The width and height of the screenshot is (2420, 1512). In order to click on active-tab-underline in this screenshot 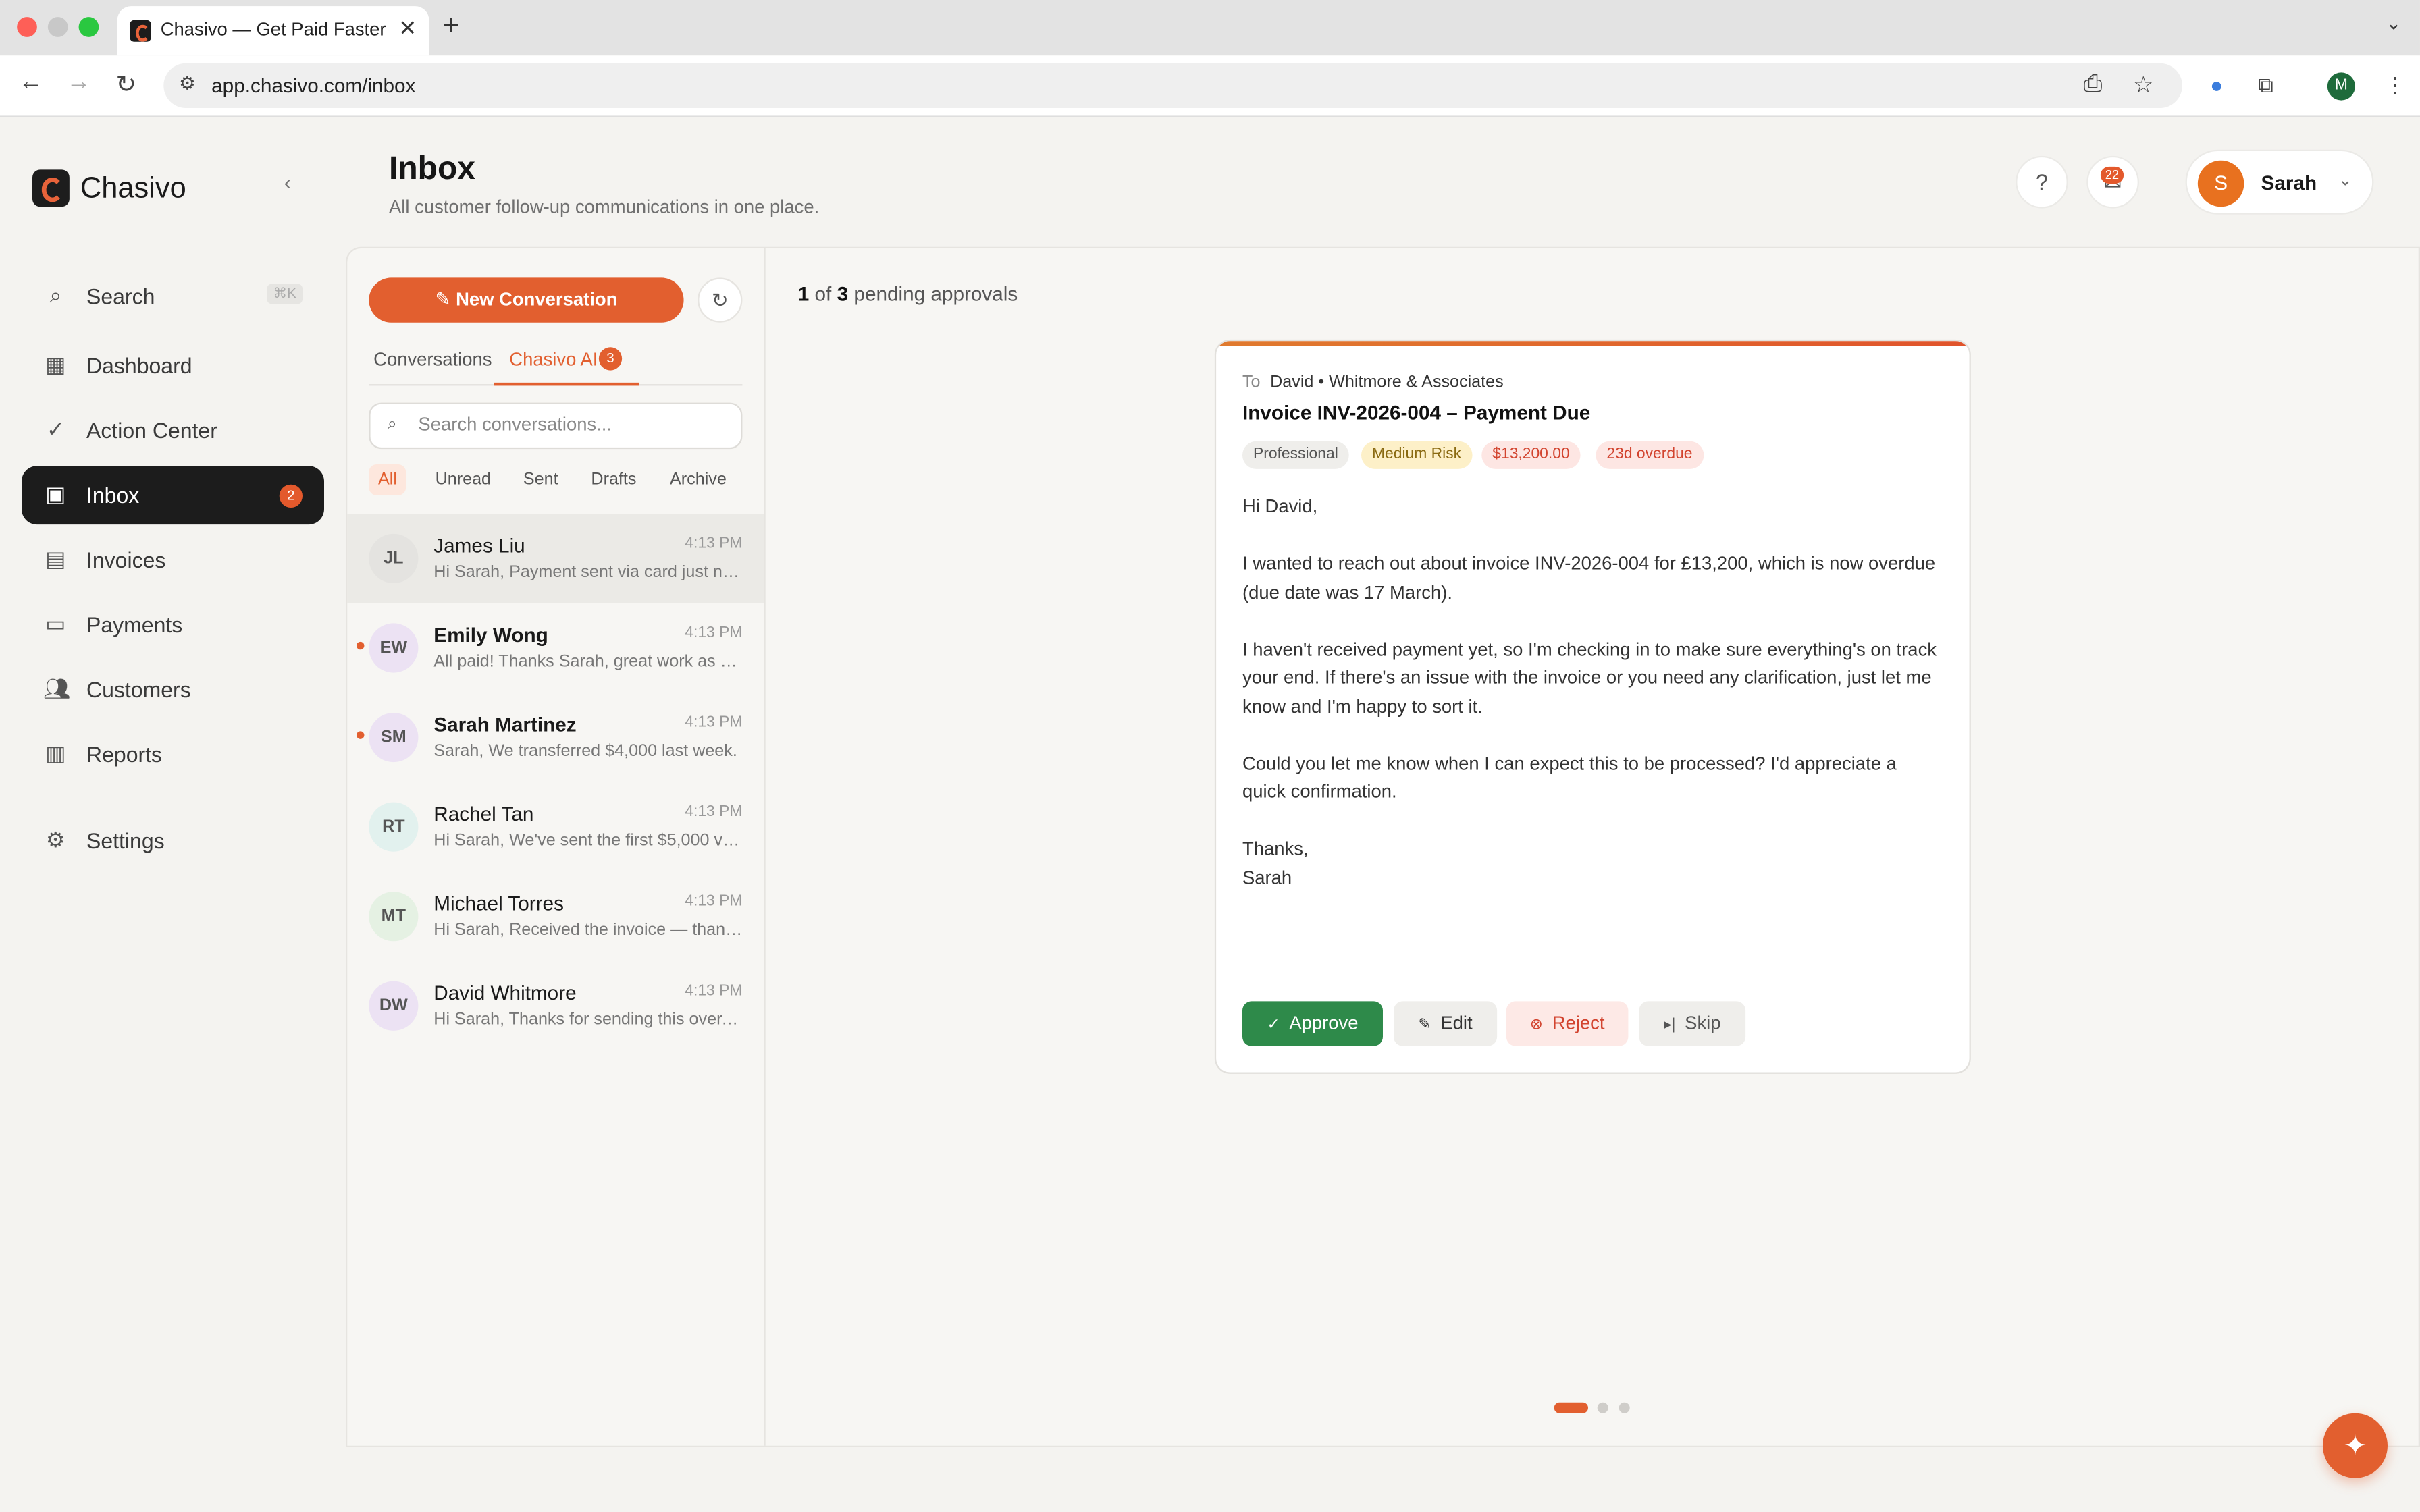, I will do `click(566, 384)`.